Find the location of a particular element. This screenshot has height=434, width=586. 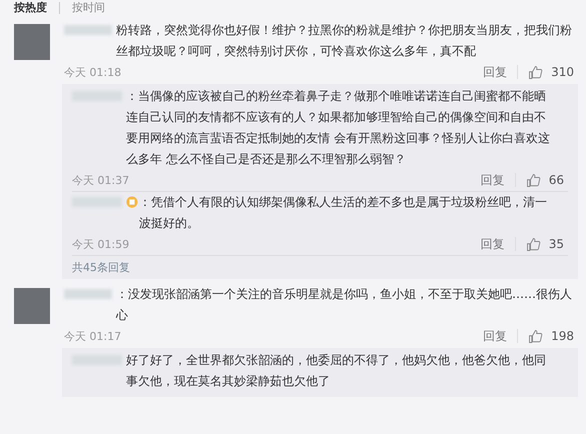

reply-time: 今天 01:37 is located at coordinates (101, 180).